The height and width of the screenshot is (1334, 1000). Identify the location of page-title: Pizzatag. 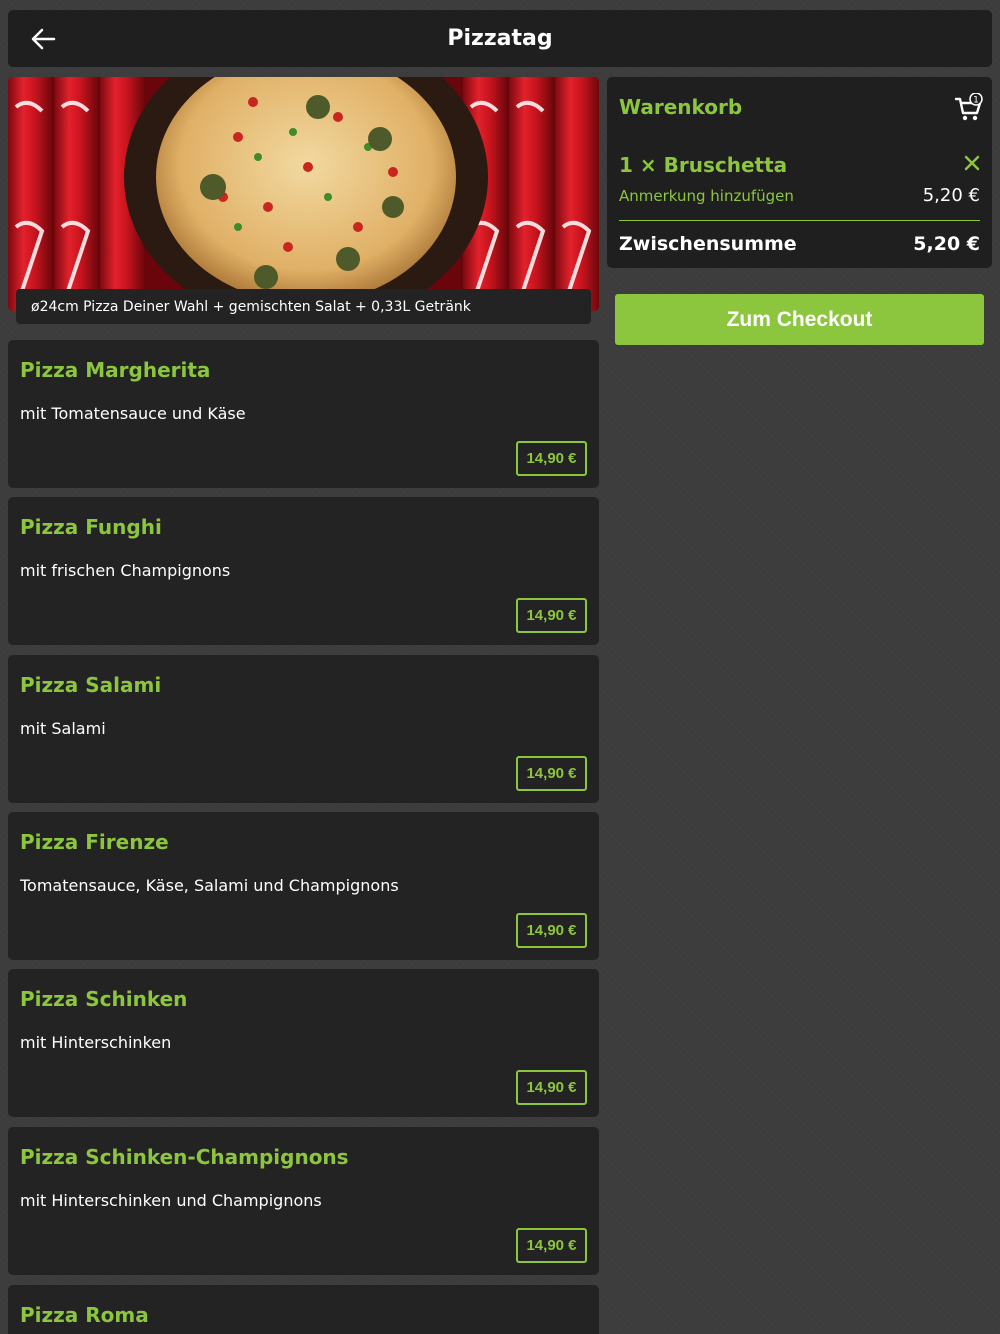
(500, 38).